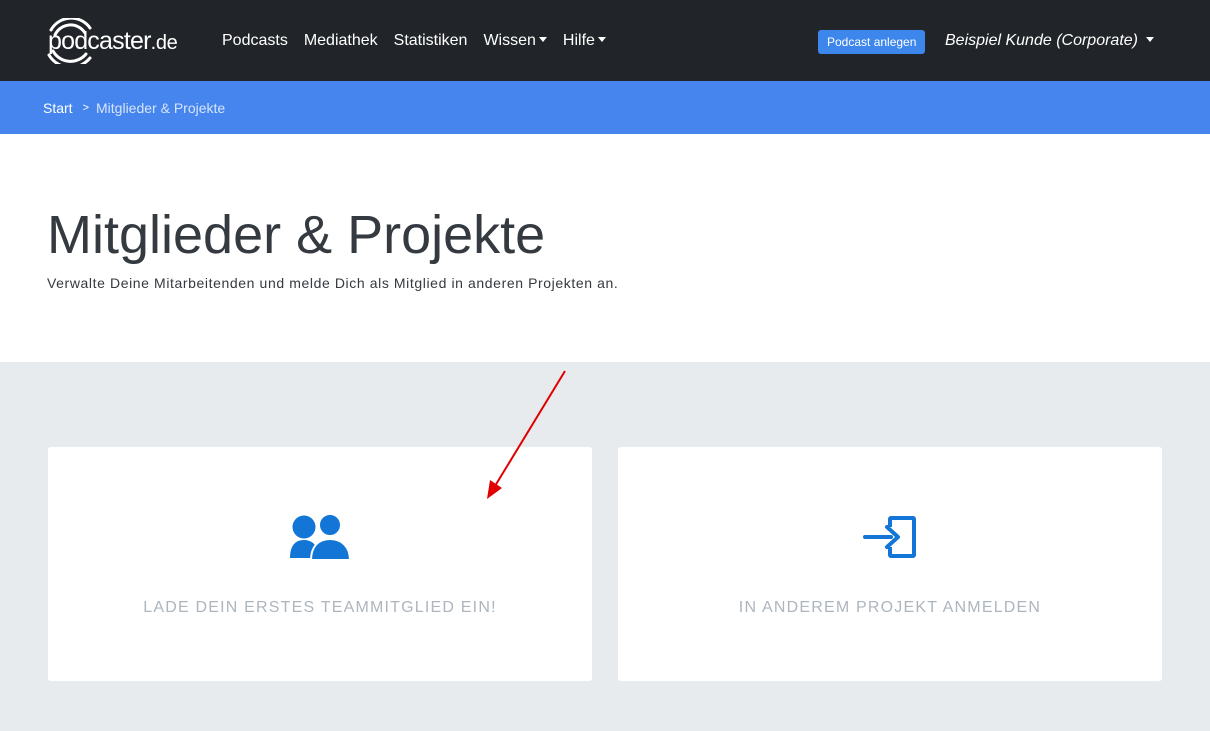 The height and width of the screenshot is (731, 1210). What do you see at coordinates (431, 41) in the screenshot?
I see `nav-item-statistiken: Statistiken` at bounding box center [431, 41].